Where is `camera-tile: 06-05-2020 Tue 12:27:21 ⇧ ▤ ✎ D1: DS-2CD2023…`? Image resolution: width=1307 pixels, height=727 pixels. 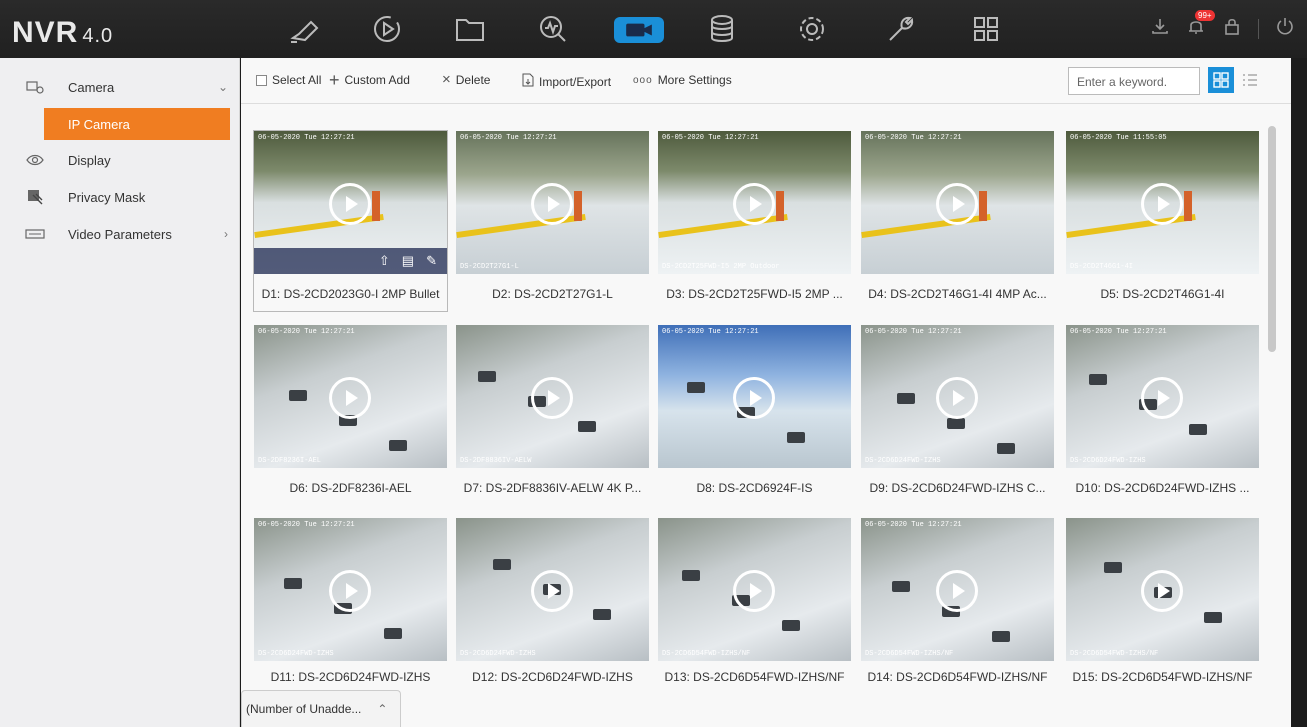 camera-tile: 06-05-2020 Tue 12:27:21 ⇧ ▤ ✎ D1: DS-2CD2023… is located at coordinates (350, 221).